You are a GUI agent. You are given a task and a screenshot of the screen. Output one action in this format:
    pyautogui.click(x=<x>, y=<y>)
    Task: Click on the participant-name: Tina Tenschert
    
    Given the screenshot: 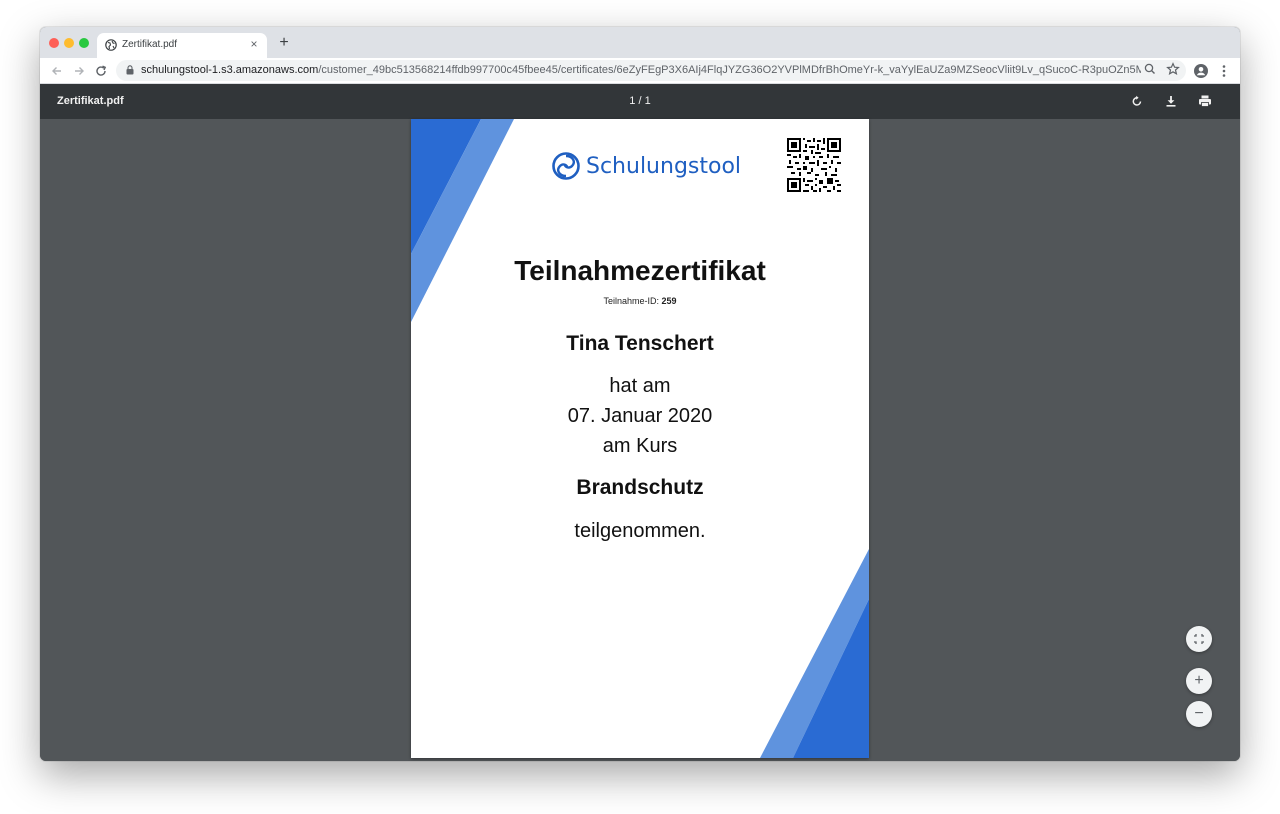 What is the action you would take?
    pyautogui.click(x=640, y=343)
    